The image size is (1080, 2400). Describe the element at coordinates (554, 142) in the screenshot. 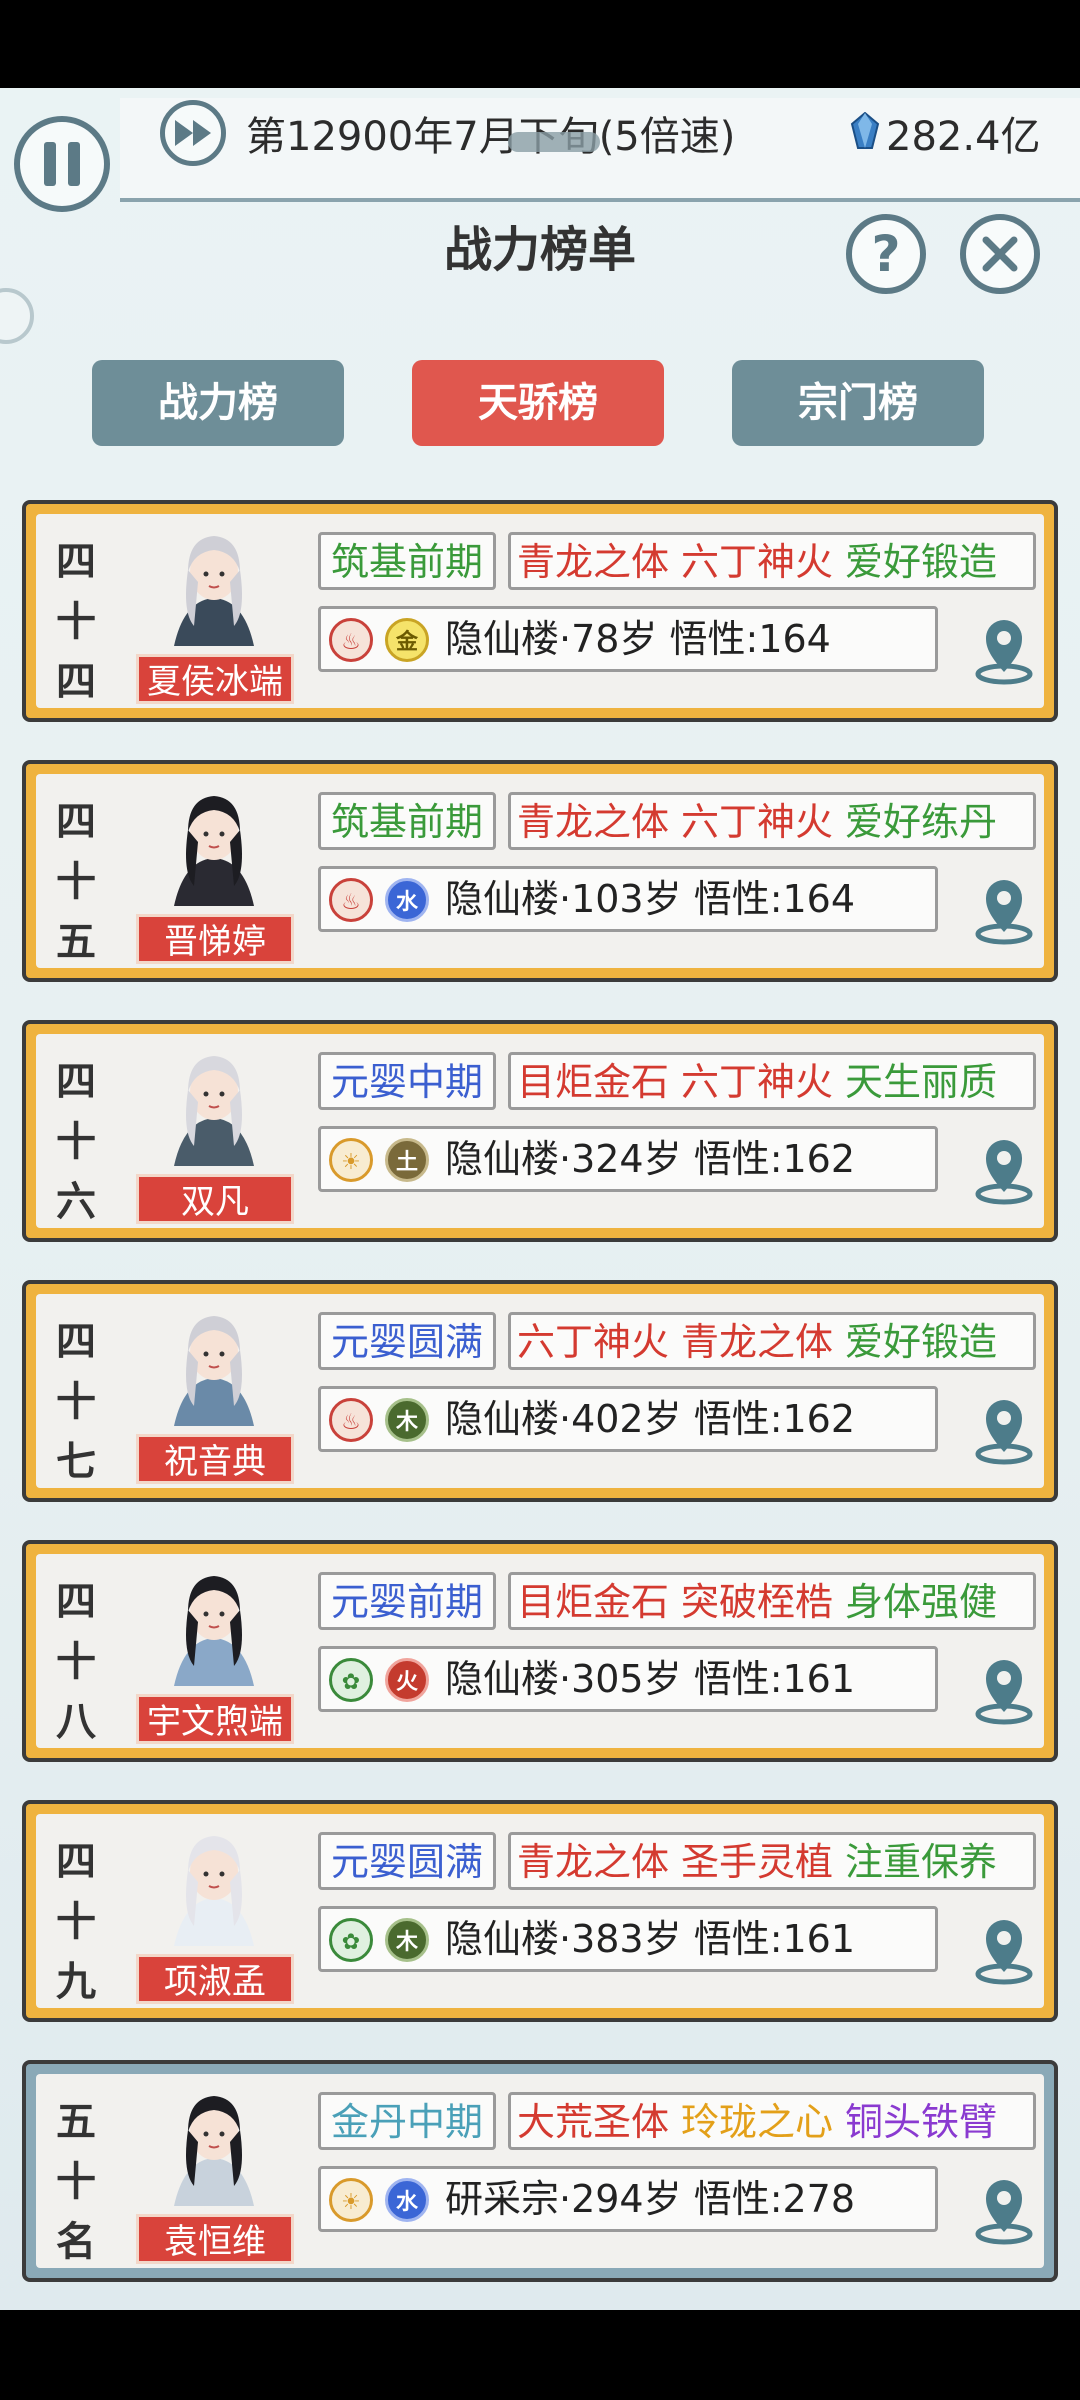

I see `speed-indicator` at that location.